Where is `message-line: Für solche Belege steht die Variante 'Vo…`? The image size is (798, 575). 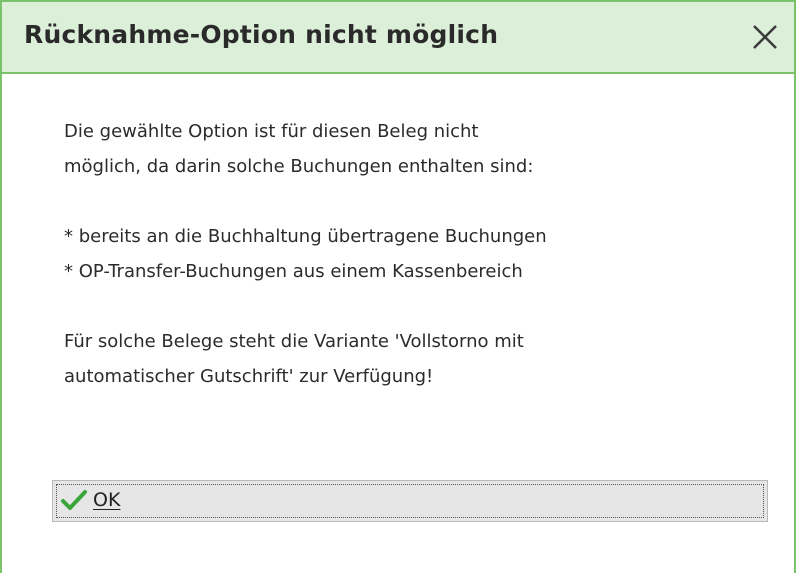
message-line: Für solche Belege steht die Variante 'Vo… is located at coordinates (294, 341).